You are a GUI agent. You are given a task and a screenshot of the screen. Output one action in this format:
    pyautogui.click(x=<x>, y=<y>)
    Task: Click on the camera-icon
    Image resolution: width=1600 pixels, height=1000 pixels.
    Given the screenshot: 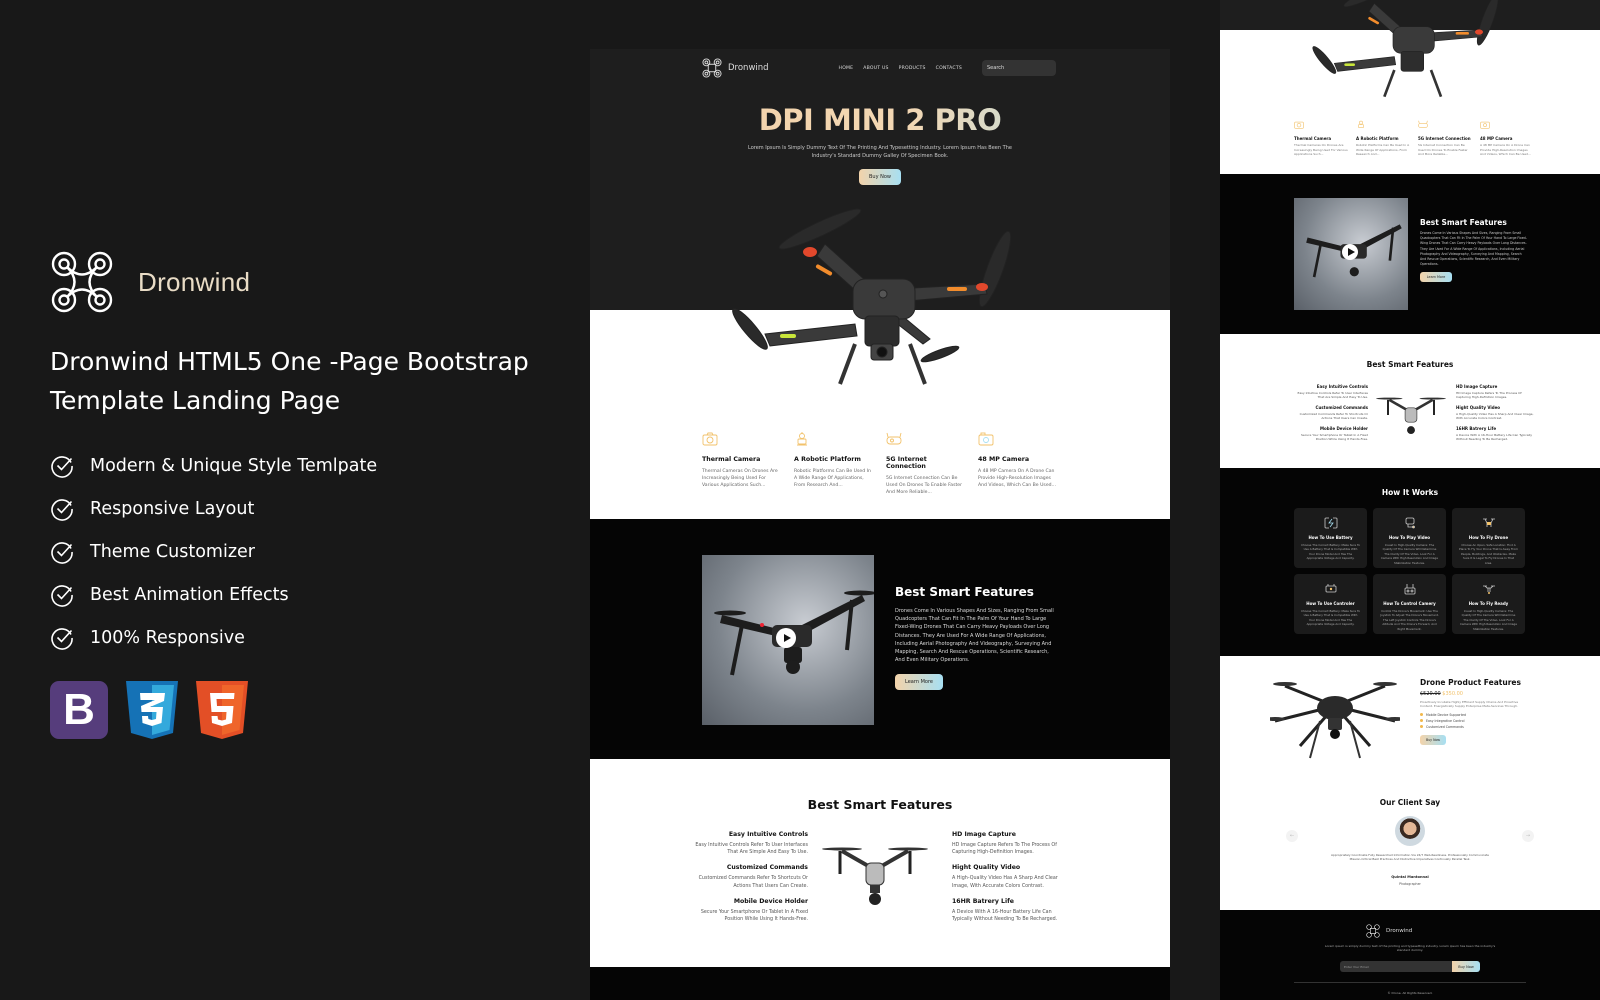 What is the action you would take?
    pyautogui.click(x=1299, y=125)
    